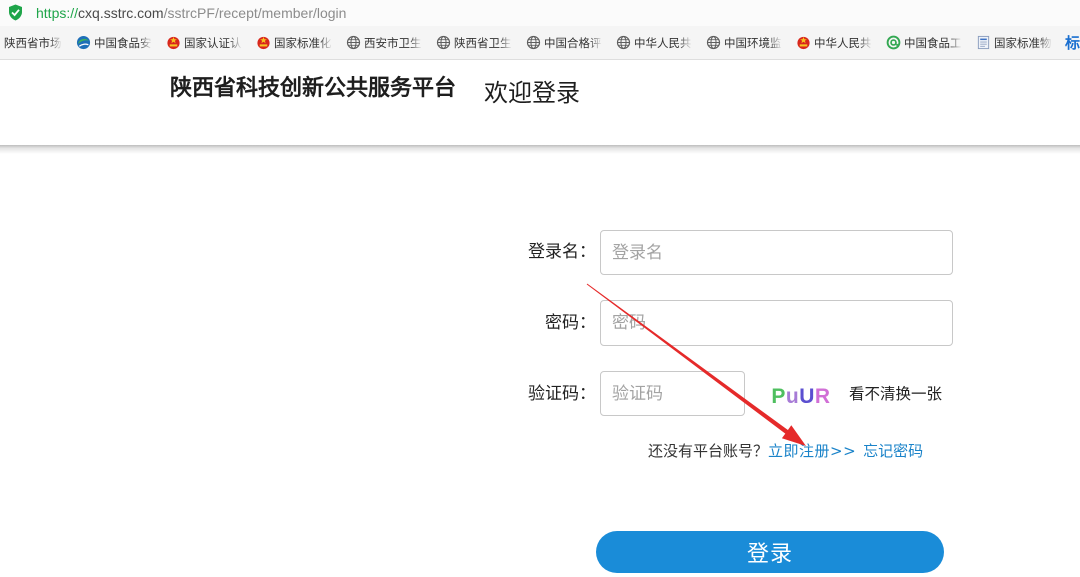  Describe the element at coordinates (573, 42) in the screenshot. I see `bookmark-label: 中国合格评` at that location.